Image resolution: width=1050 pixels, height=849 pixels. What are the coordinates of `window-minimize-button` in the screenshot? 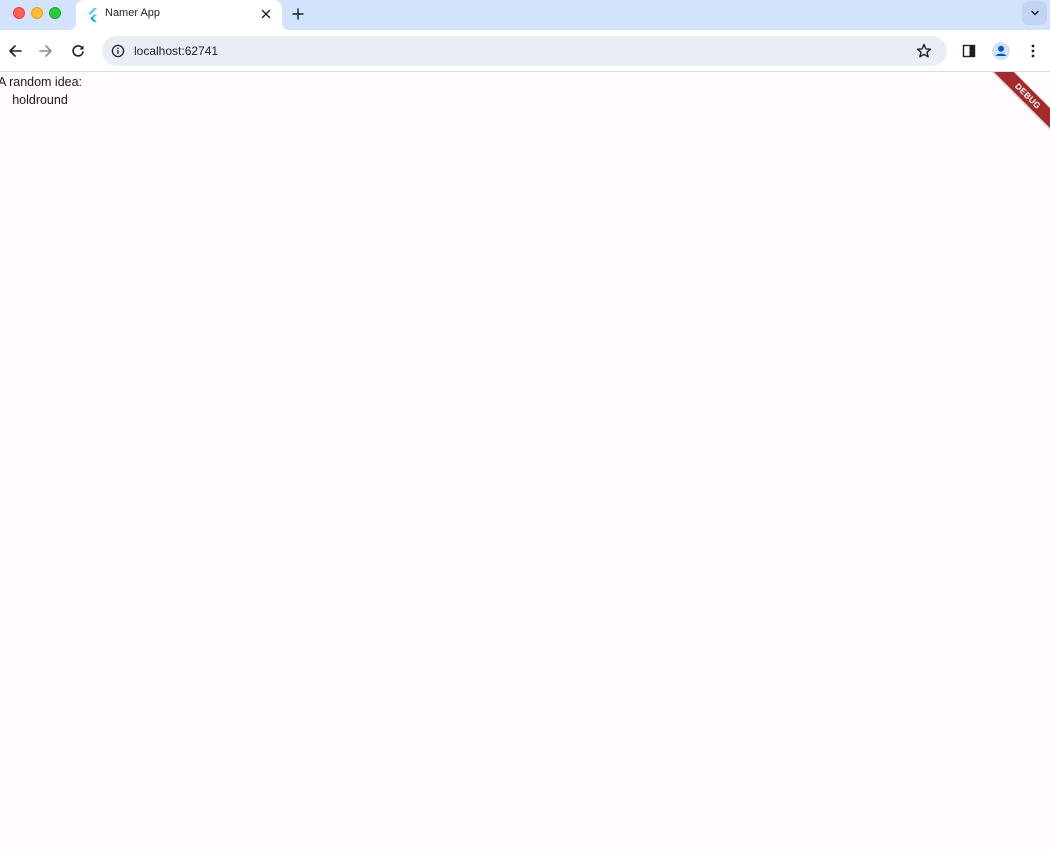 It's located at (37, 13).